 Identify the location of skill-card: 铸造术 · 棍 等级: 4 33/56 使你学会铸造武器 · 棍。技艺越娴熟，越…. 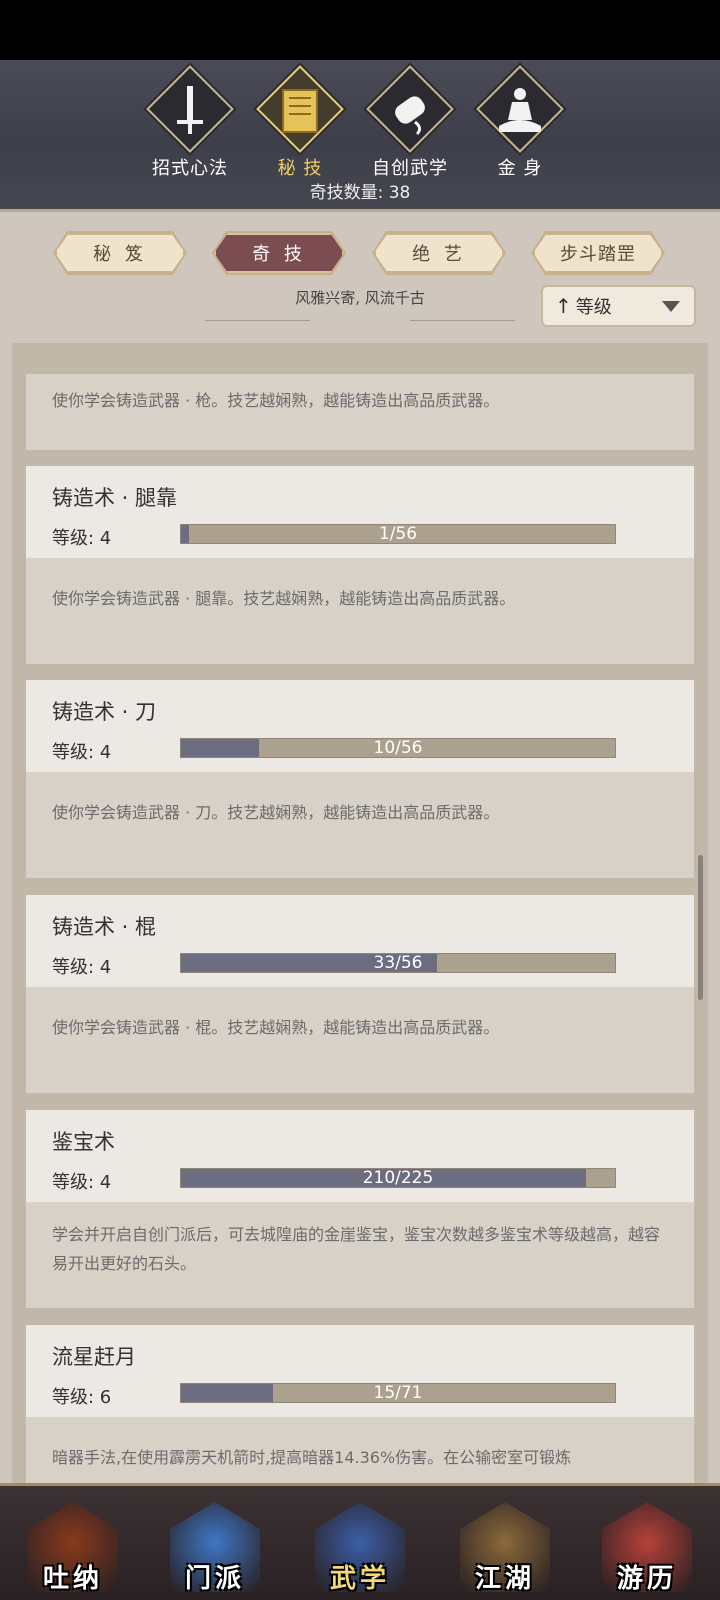
(360, 994).